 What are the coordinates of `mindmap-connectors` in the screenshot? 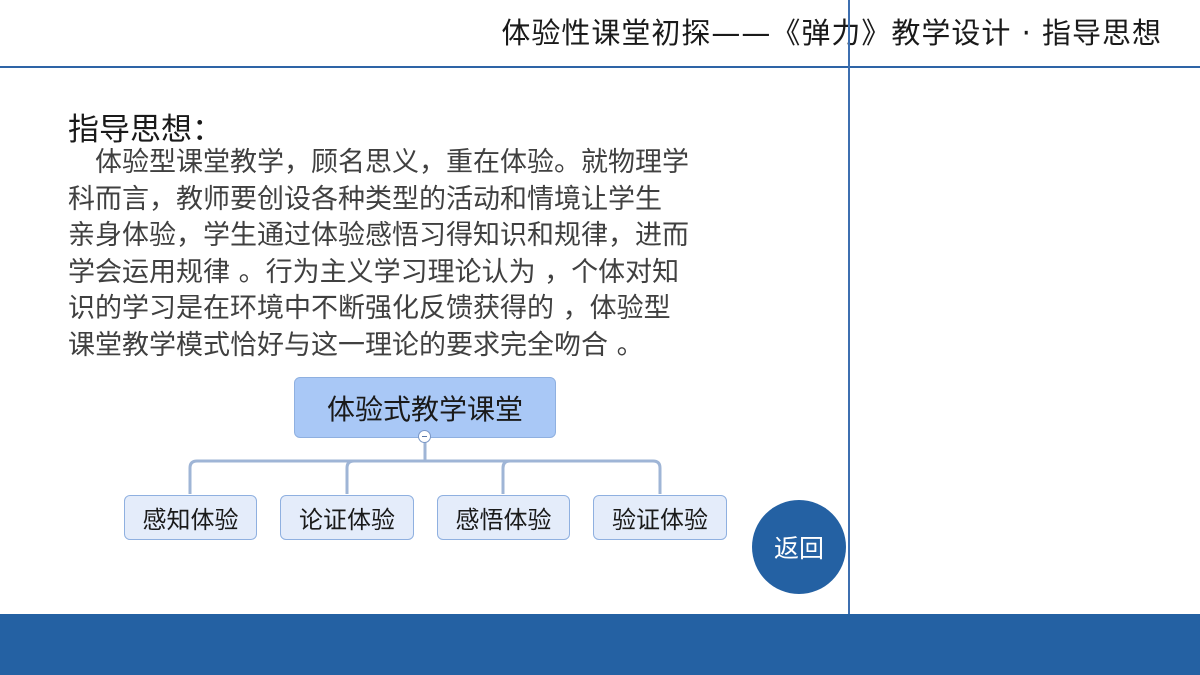 It's located at (425, 466).